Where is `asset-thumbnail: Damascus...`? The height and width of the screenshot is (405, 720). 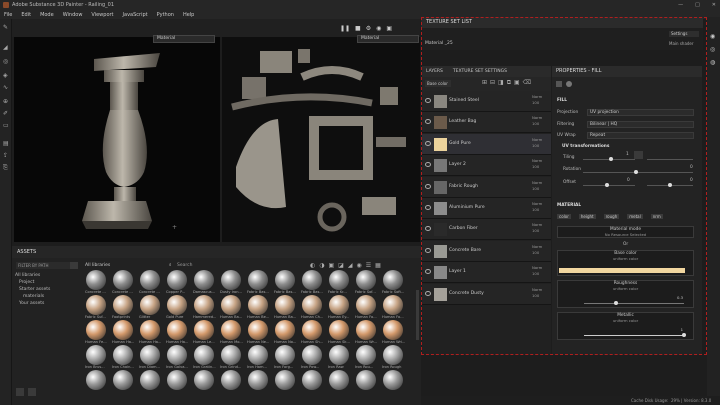
asset-thumbnail: Damascus... is located at coordinates (204, 282).